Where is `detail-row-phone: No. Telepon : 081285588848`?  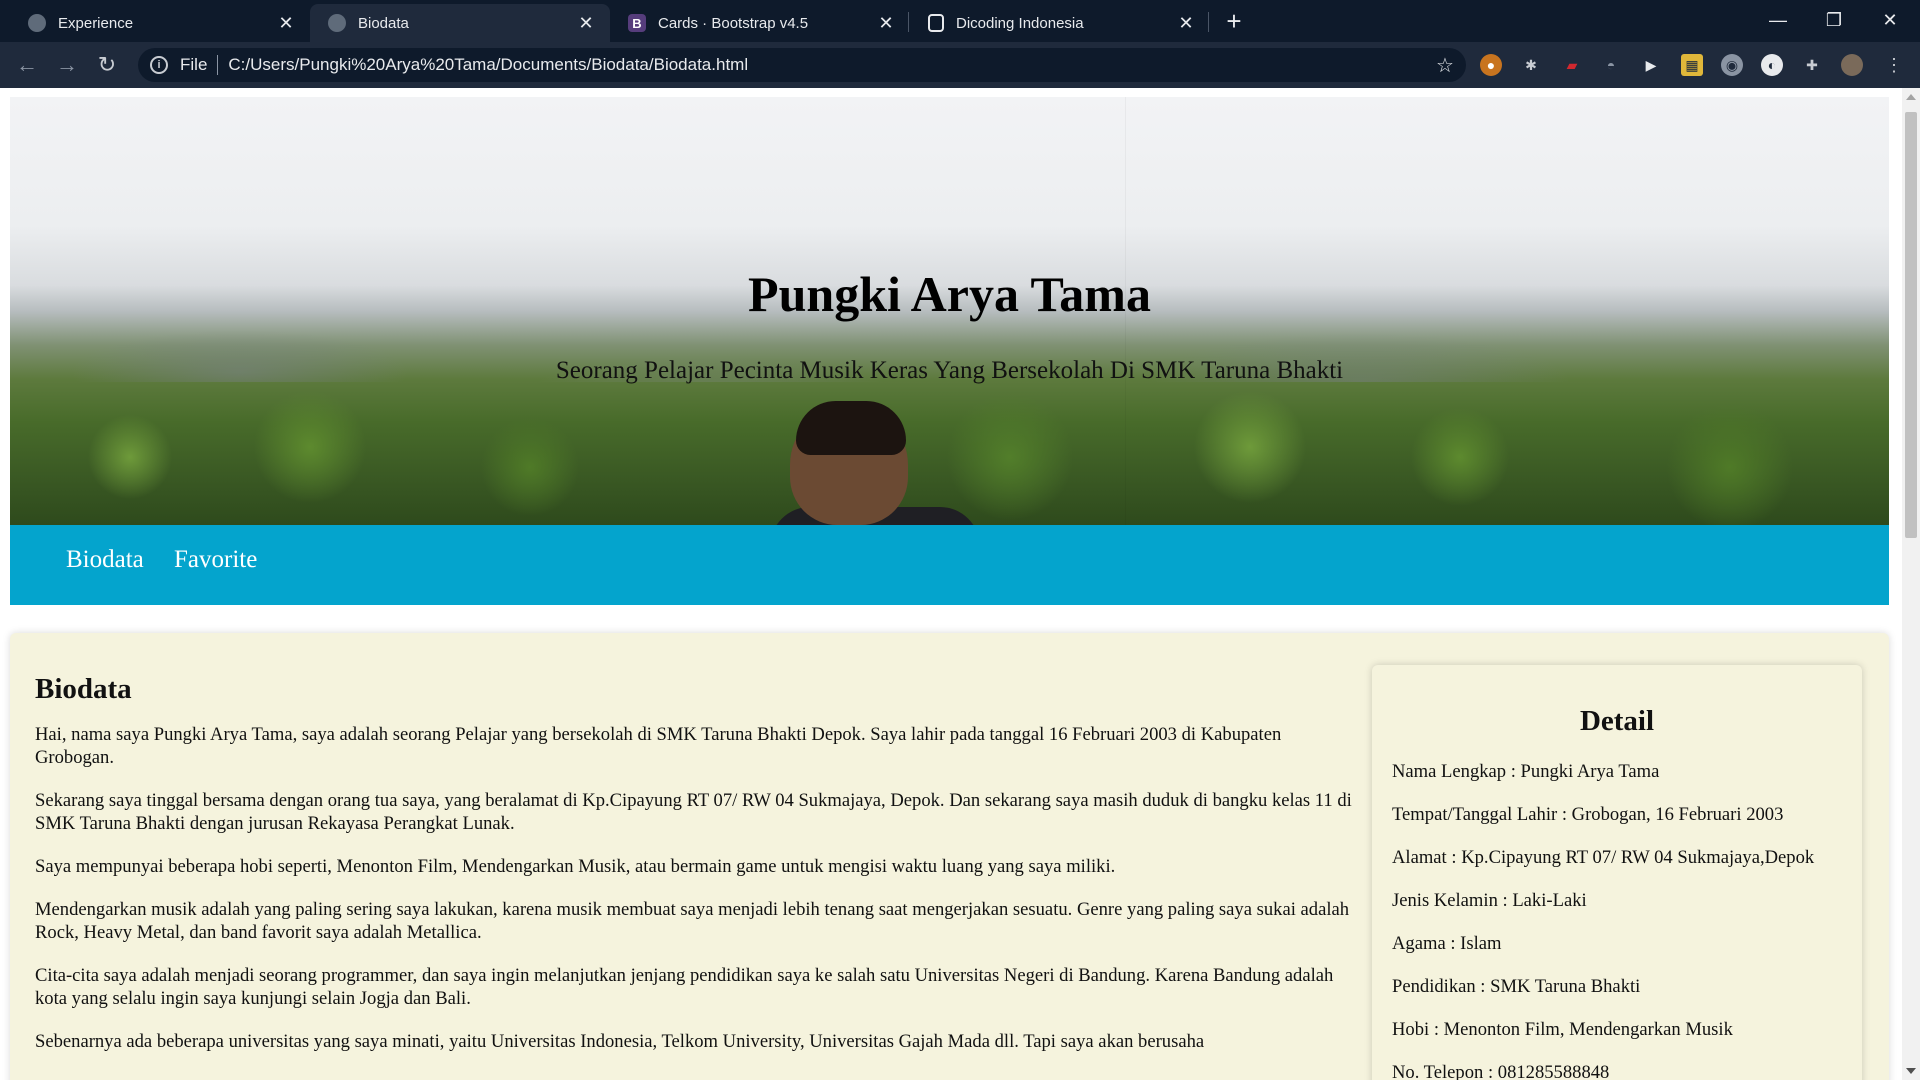 detail-row-phone: No. Telepon : 081285588848 is located at coordinates (1501, 1071).